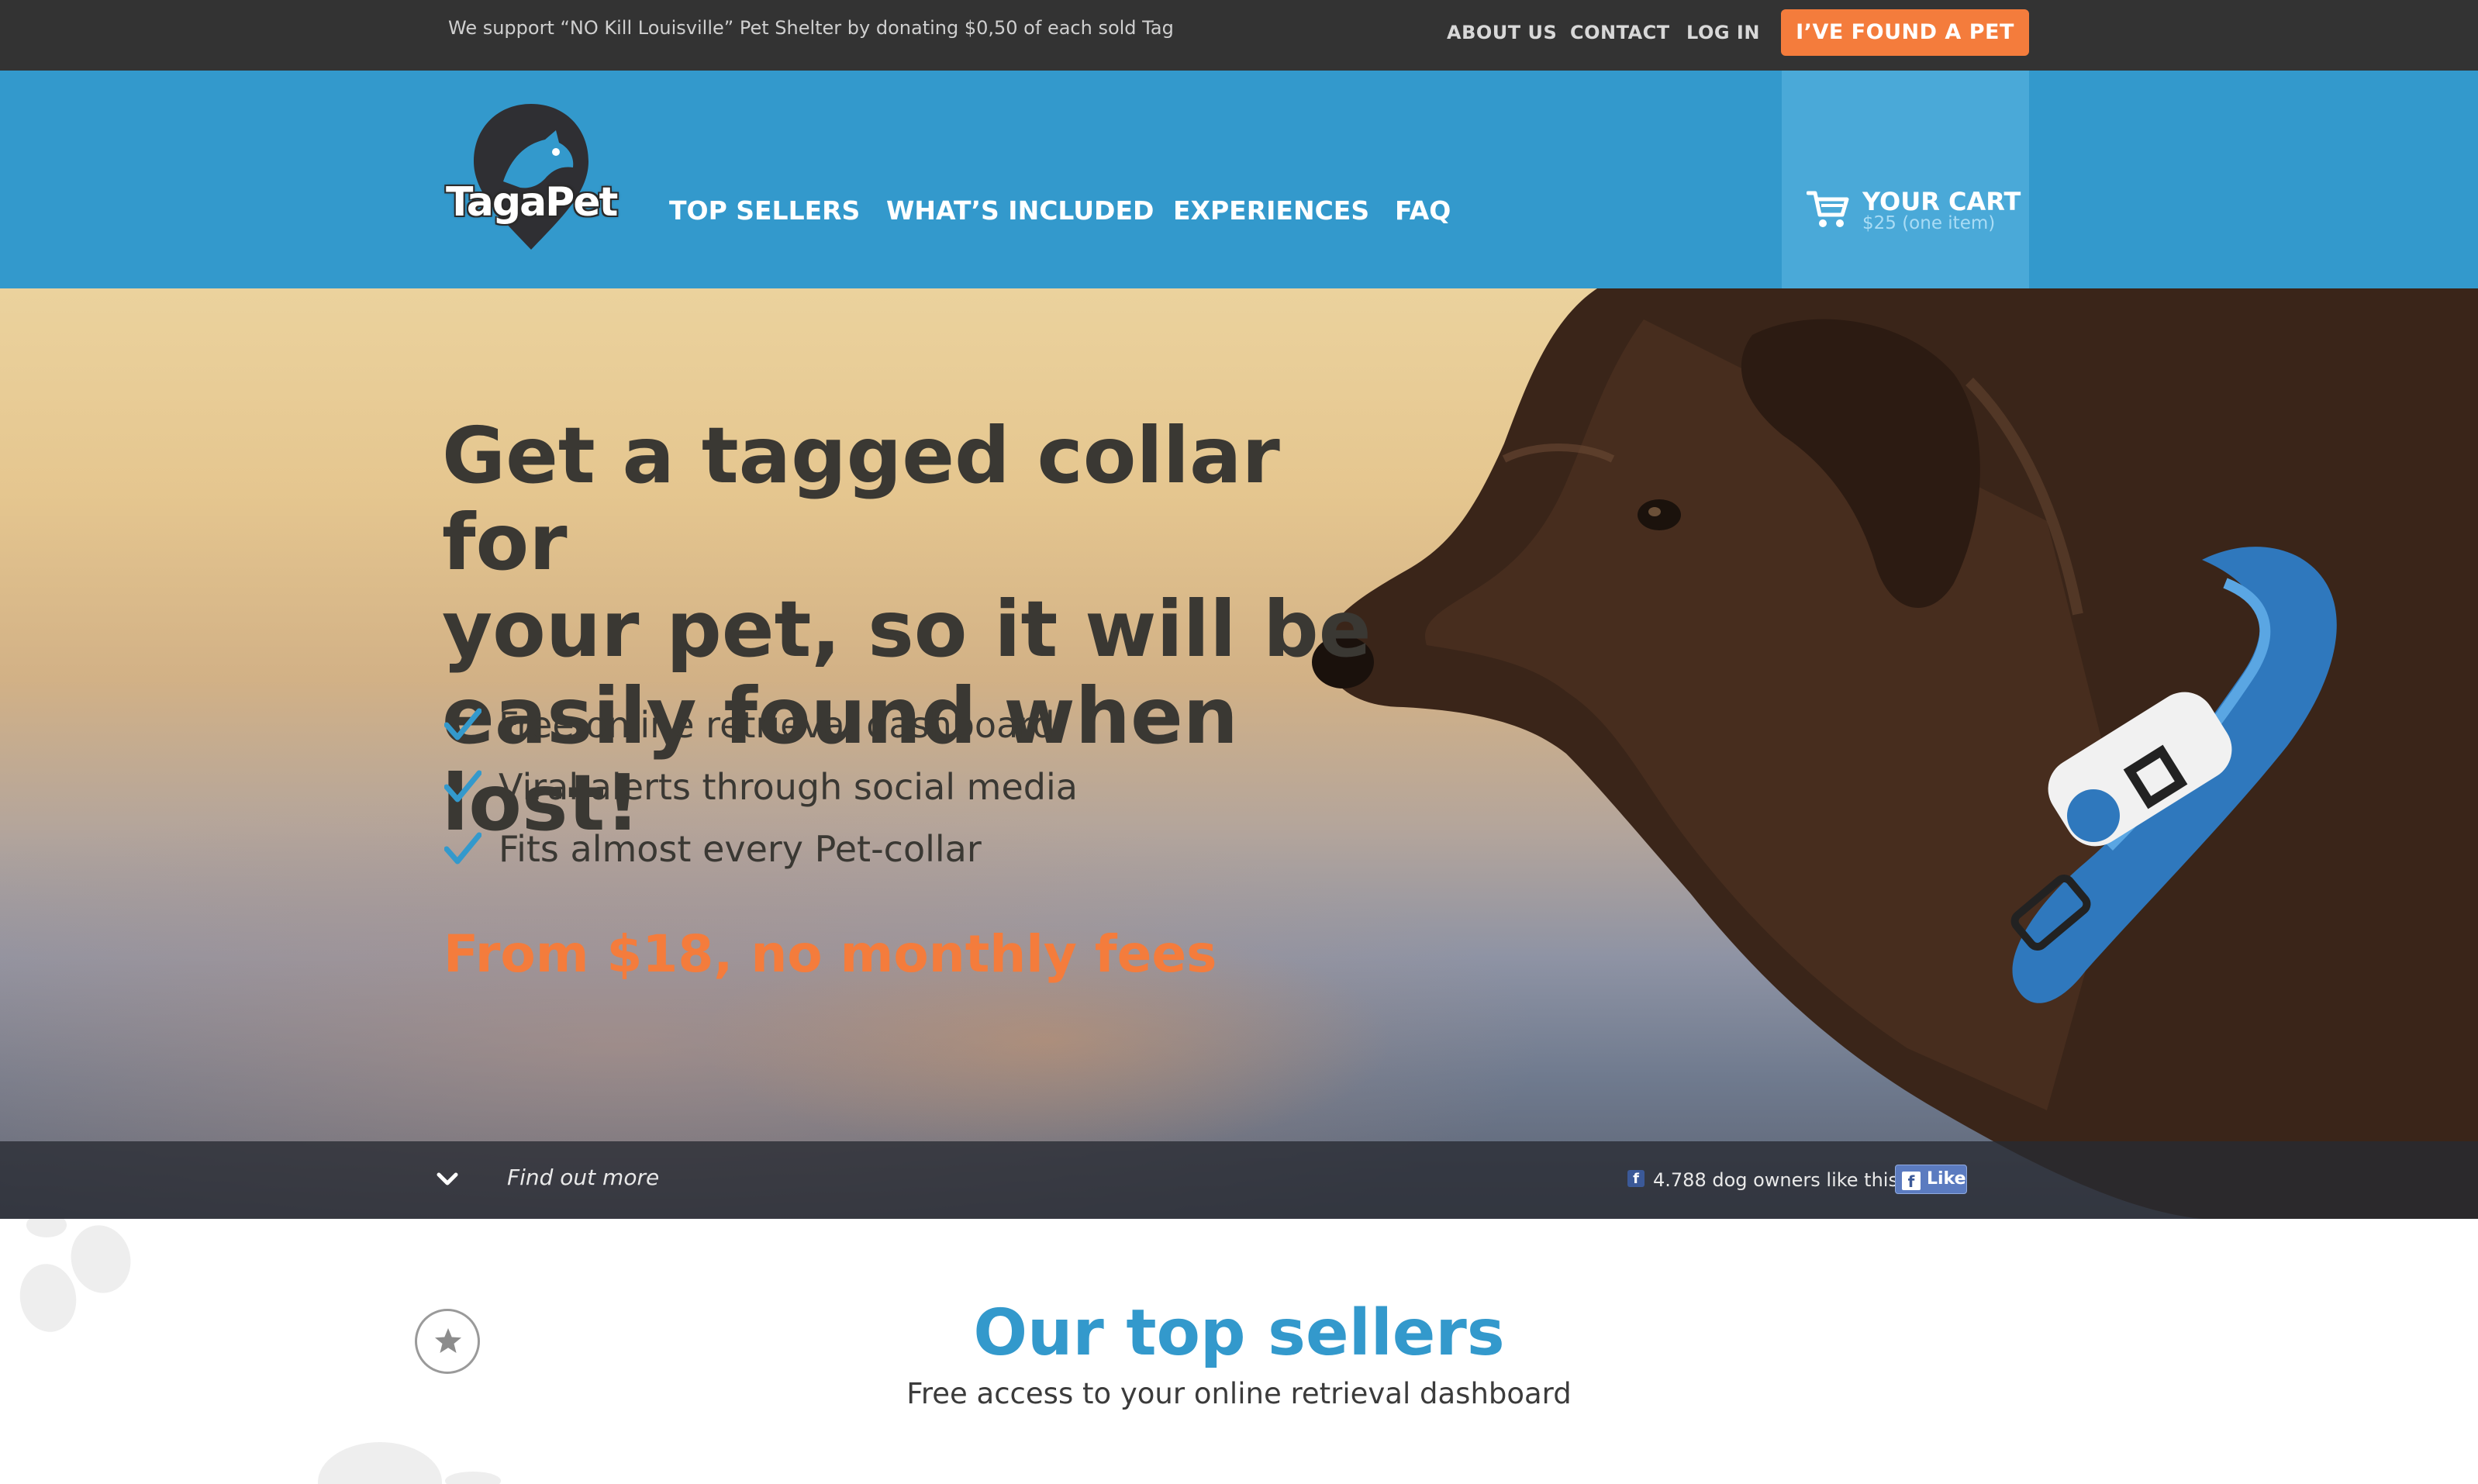 The image size is (2478, 1484). What do you see at coordinates (583, 1178) in the screenshot?
I see `find-out-more-link: Find out more` at bounding box center [583, 1178].